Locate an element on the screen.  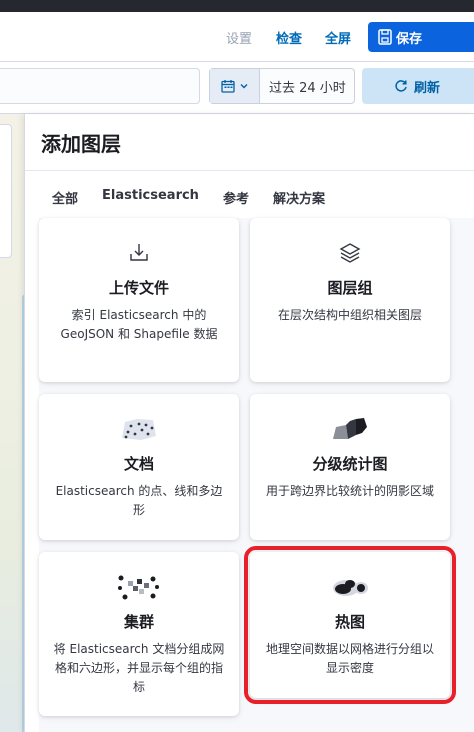
inspect-link: 检查 is located at coordinates (289, 37).